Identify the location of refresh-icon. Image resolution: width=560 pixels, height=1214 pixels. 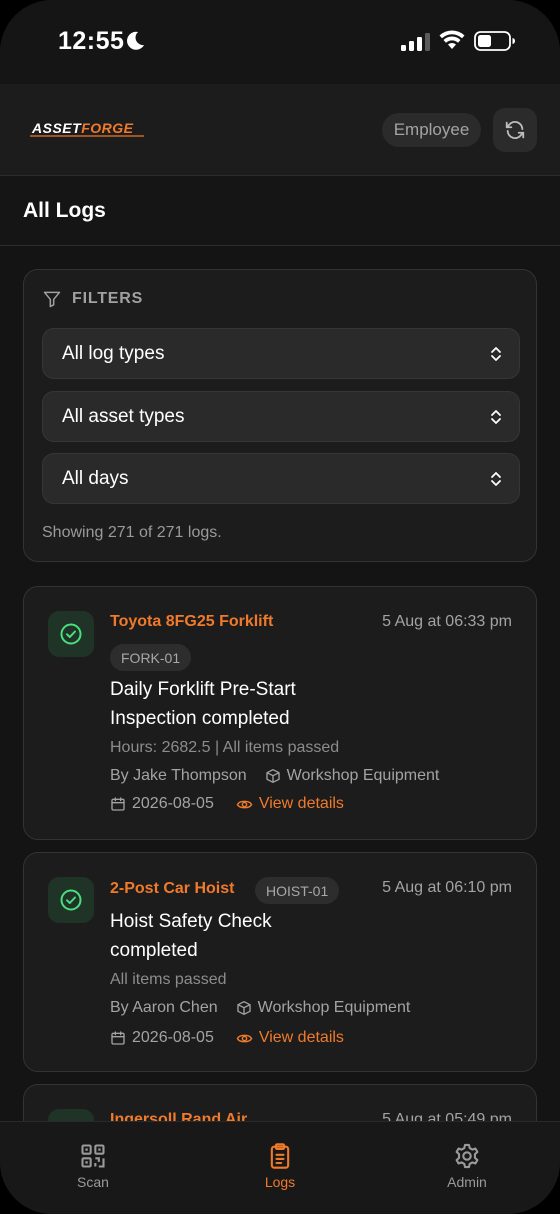
(515, 130).